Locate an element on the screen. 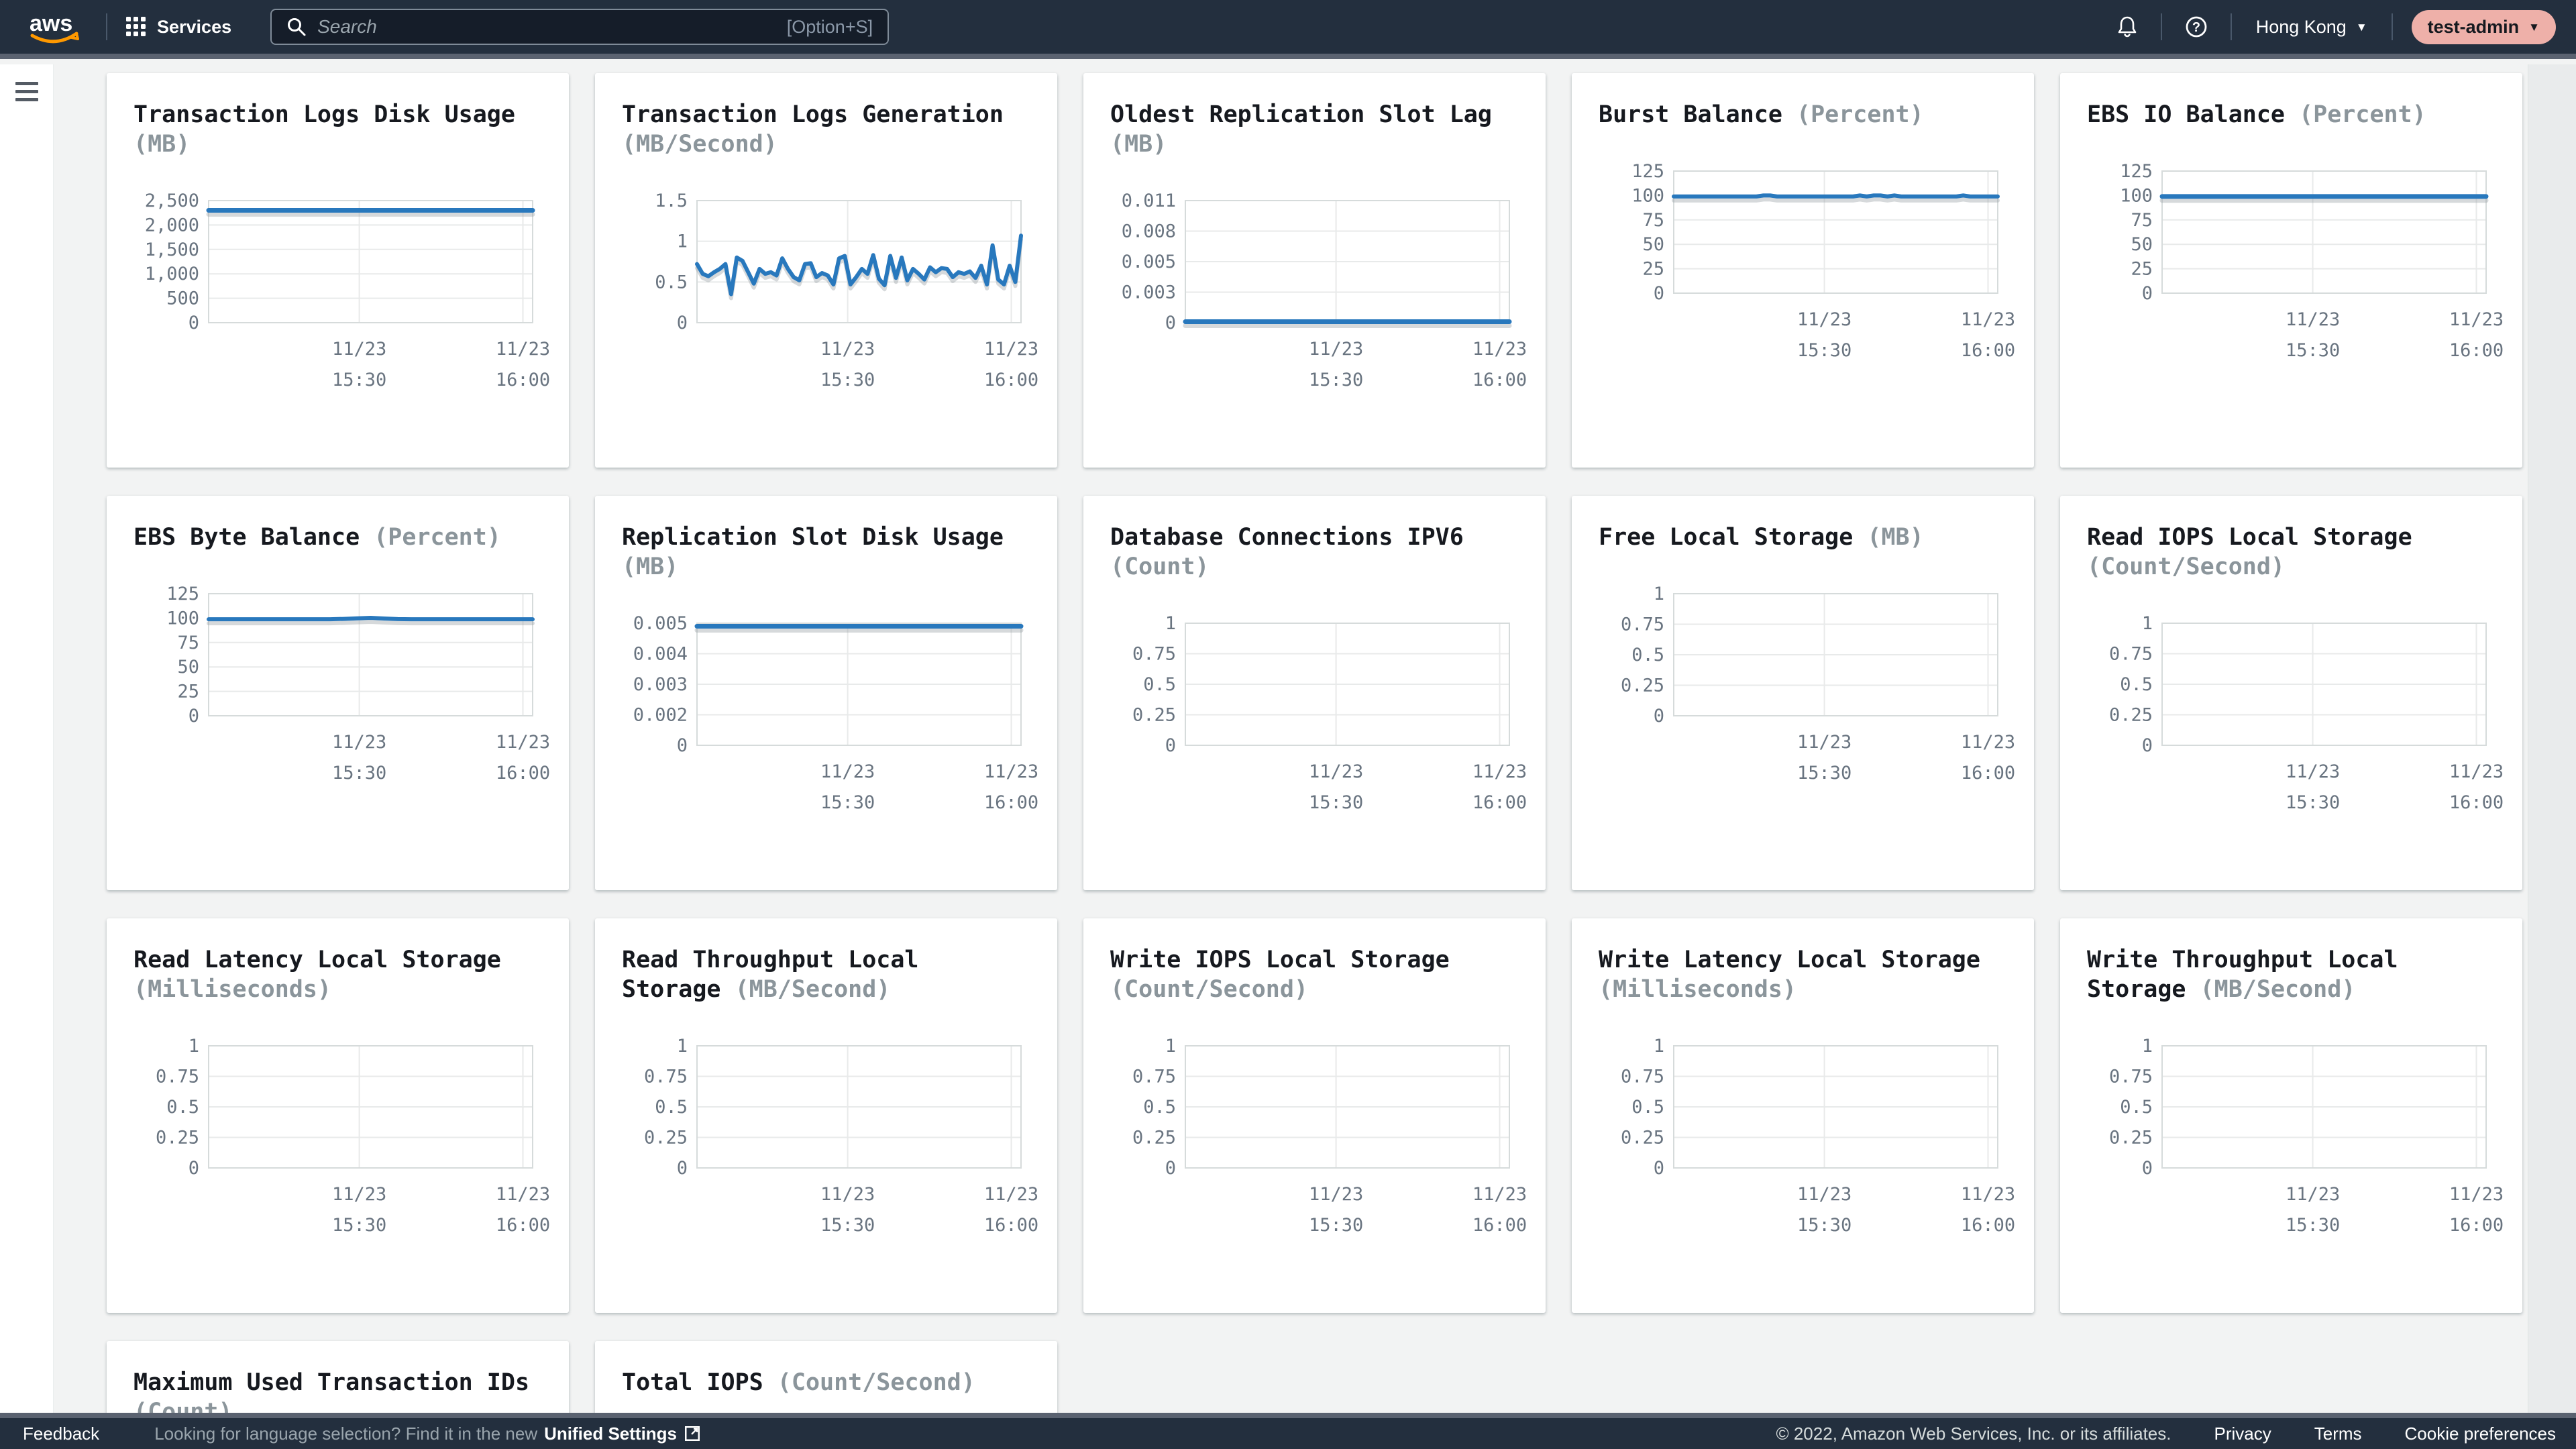 This screenshot has height=1449, width=2576. chart-title: EBS IO Balance (Percent) is located at coordinates (2291, 114).